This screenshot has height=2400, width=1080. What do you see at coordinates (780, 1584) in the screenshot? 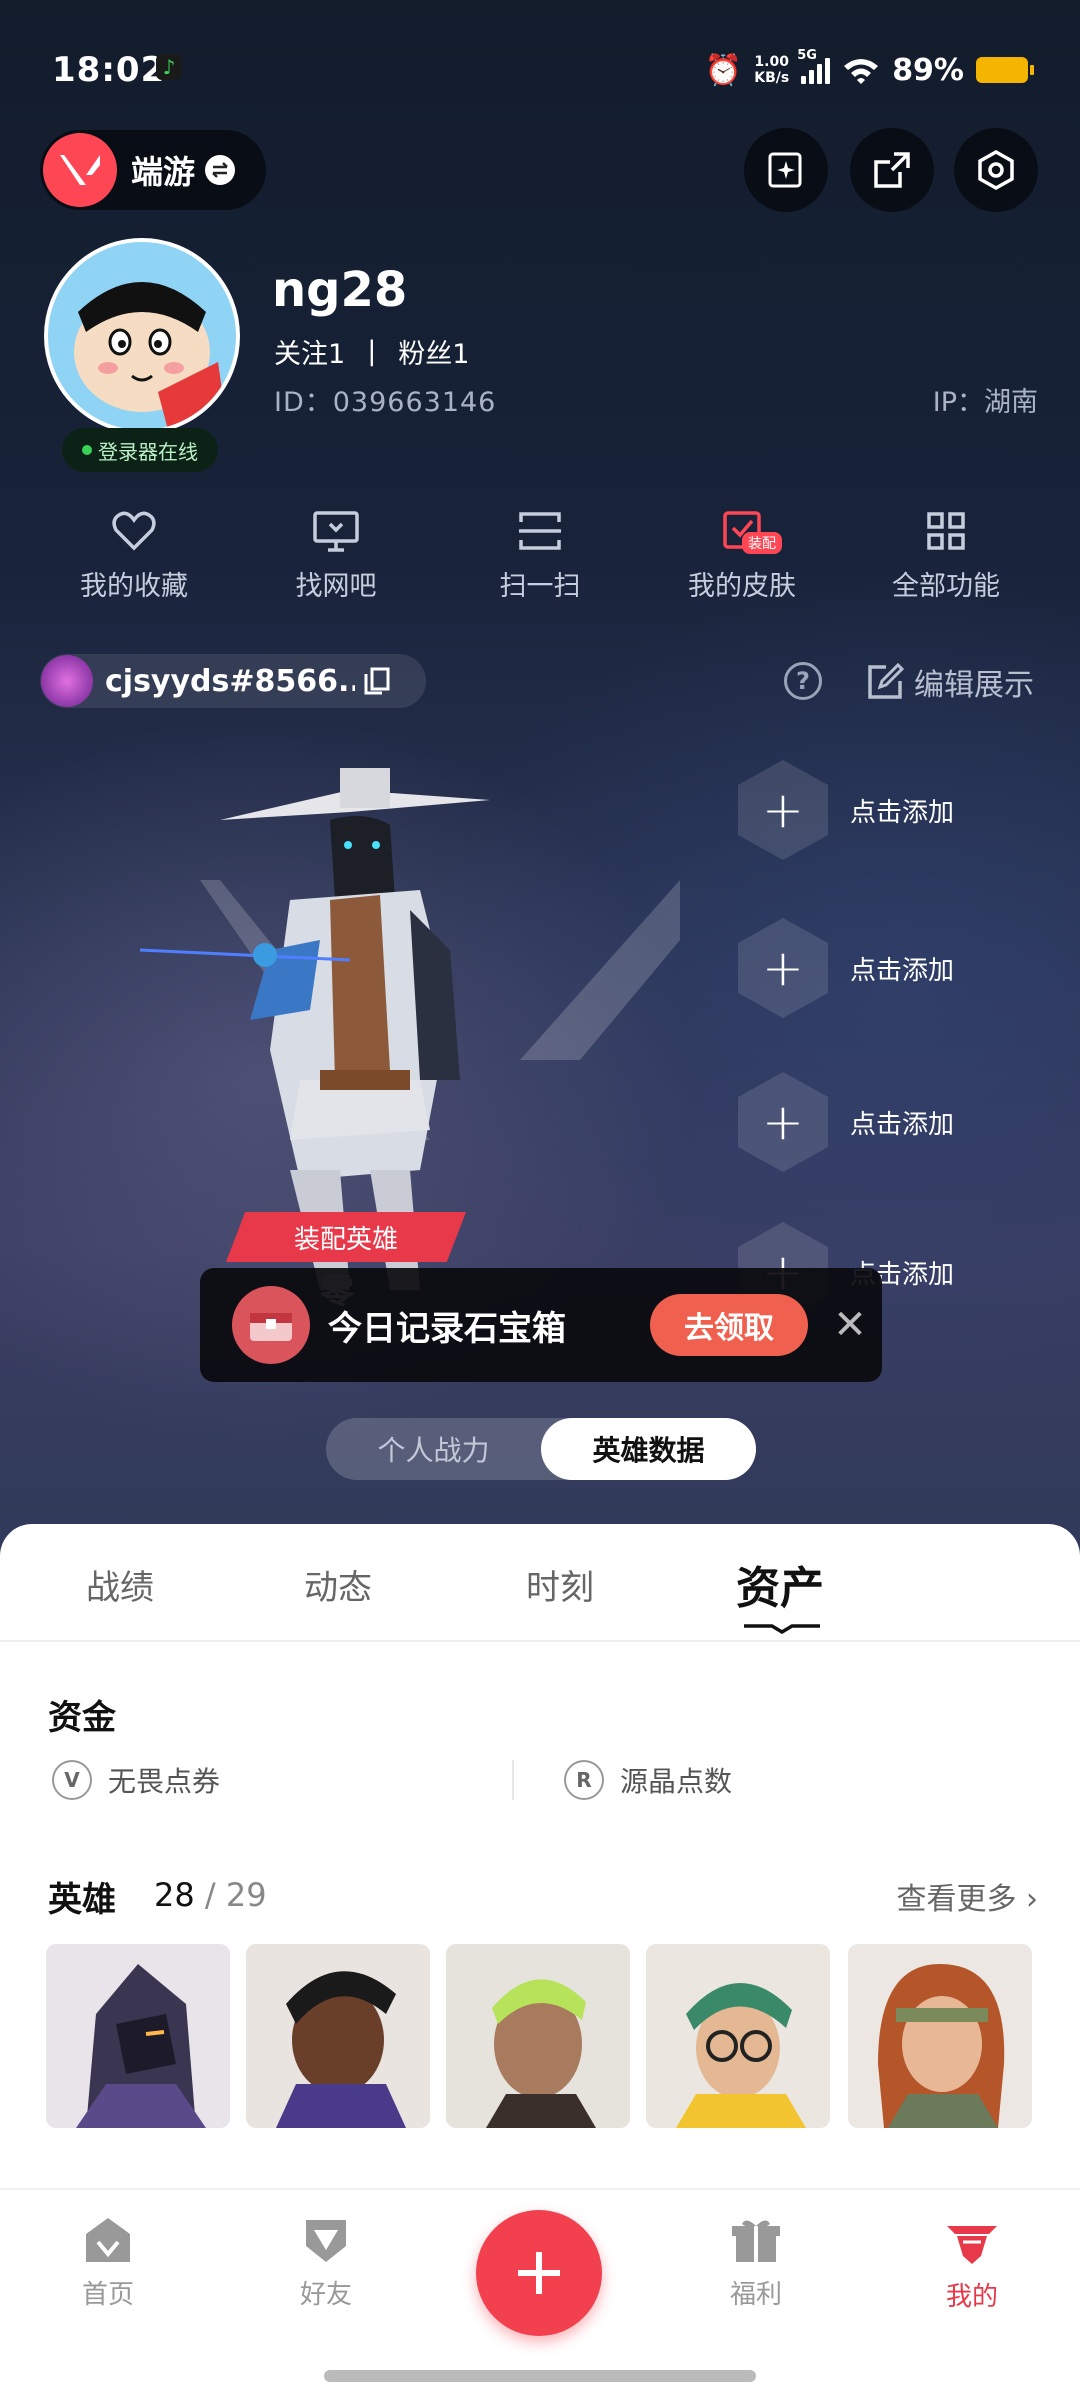
I see `tab-assets: 资产` at bounding box center [780, 1584].